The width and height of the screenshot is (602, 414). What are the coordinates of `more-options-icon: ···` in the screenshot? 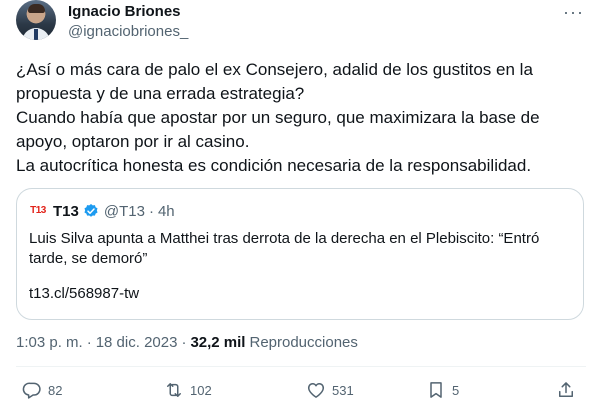 It's located at (573, 12).